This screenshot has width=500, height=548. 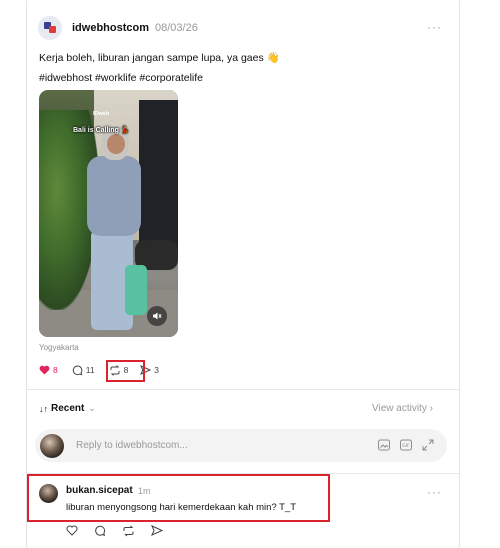 I want to click on comment-highlight-box, so click(x=178, y=498).